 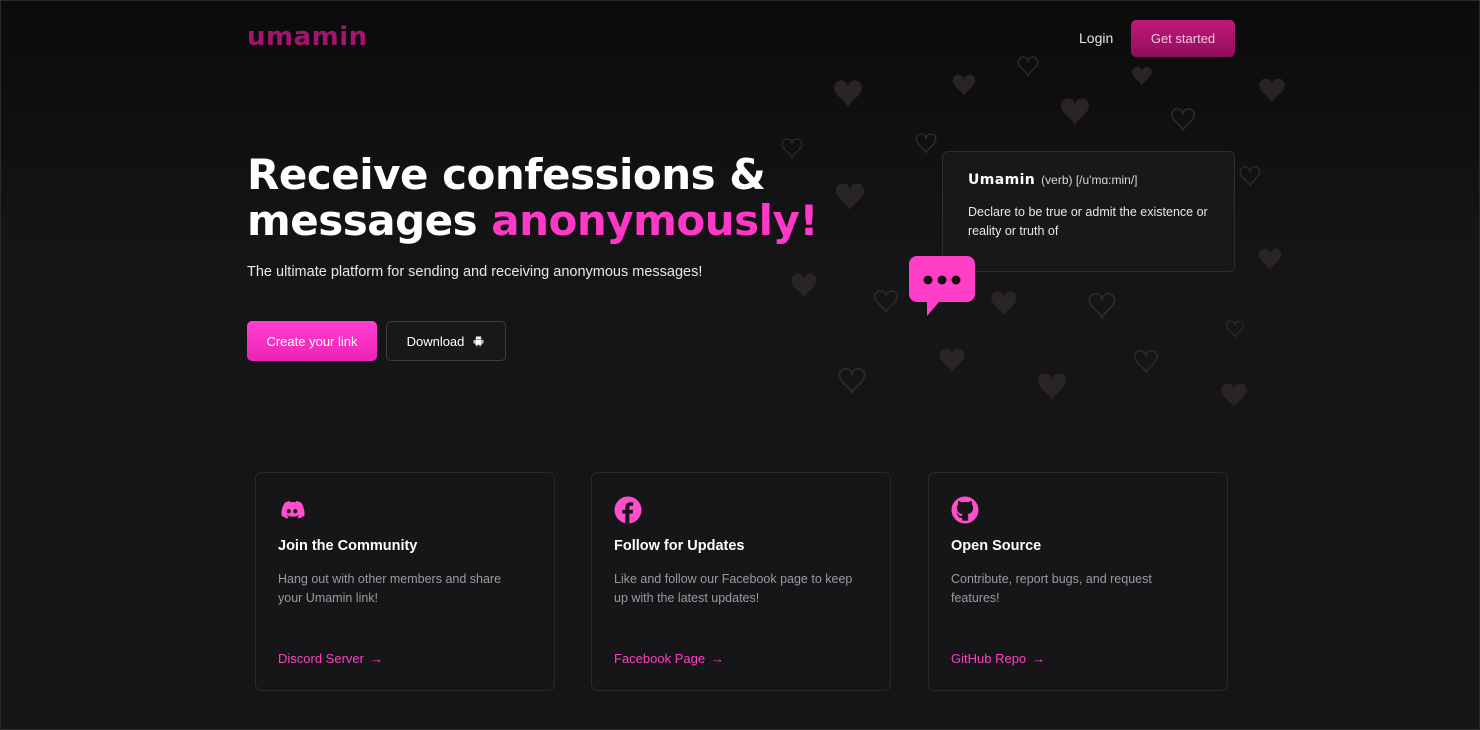 What do you see at coordinates (628, 510) in the screenshot?
I see `facebook-icon` at bounding box center [628, 510].